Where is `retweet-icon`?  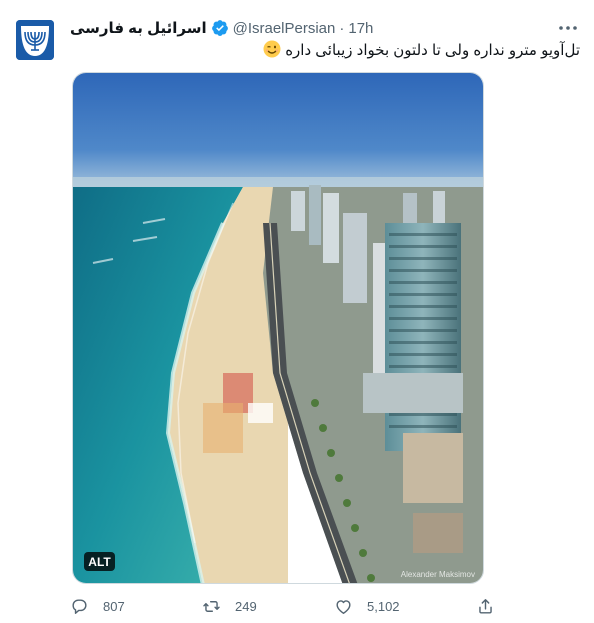 retweet-icon is located at coordinates (211, 606).